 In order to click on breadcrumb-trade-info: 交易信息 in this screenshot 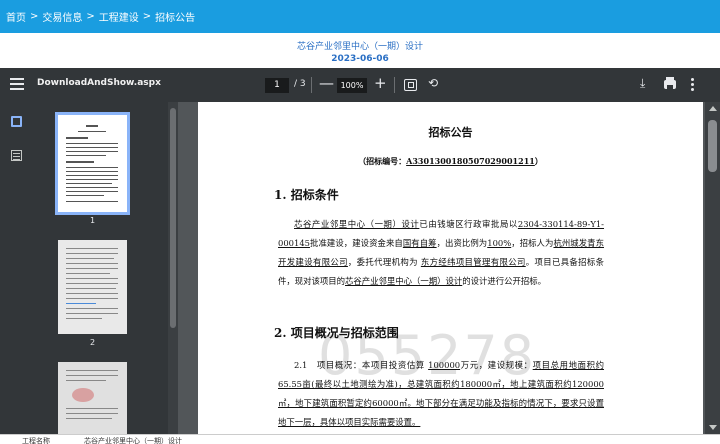, I will do `click(62, 16)`.